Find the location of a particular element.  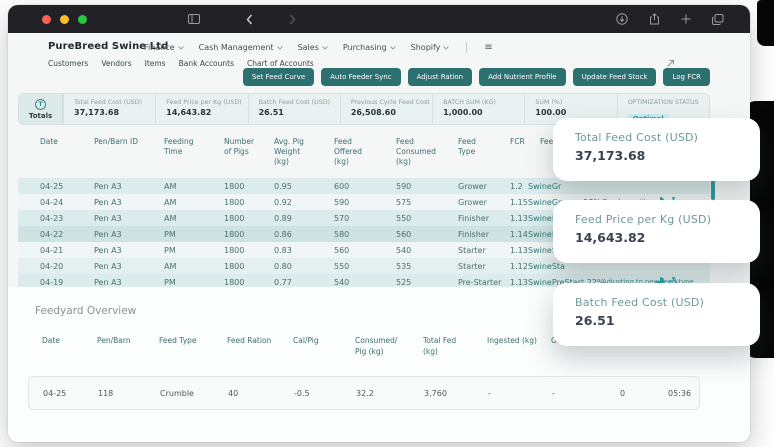

nav-item-4: Shopify is located at coordinates (430, 47).